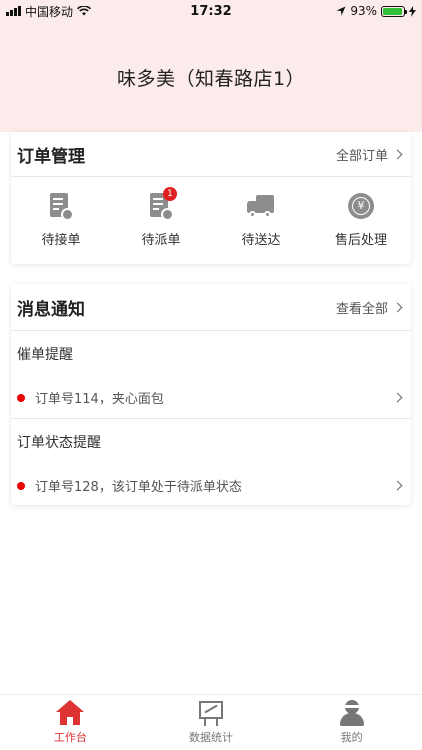  I want to click on all-orders-link: 全部订单, so click(370, 154).